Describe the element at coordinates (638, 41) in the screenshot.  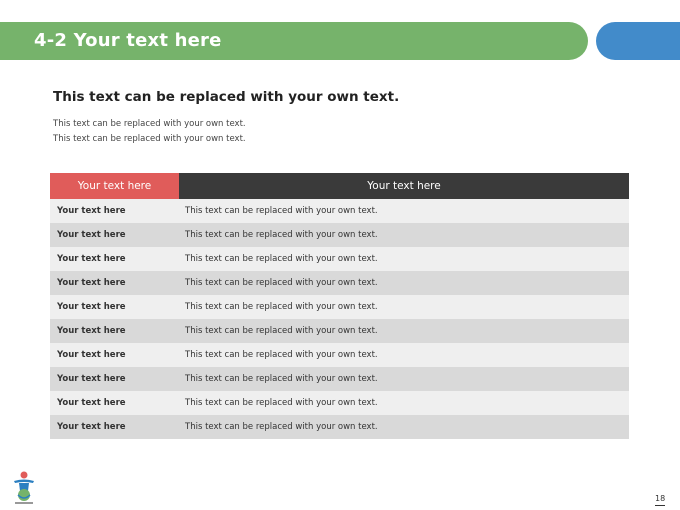
I see `decorative-blue-pill` at that location.